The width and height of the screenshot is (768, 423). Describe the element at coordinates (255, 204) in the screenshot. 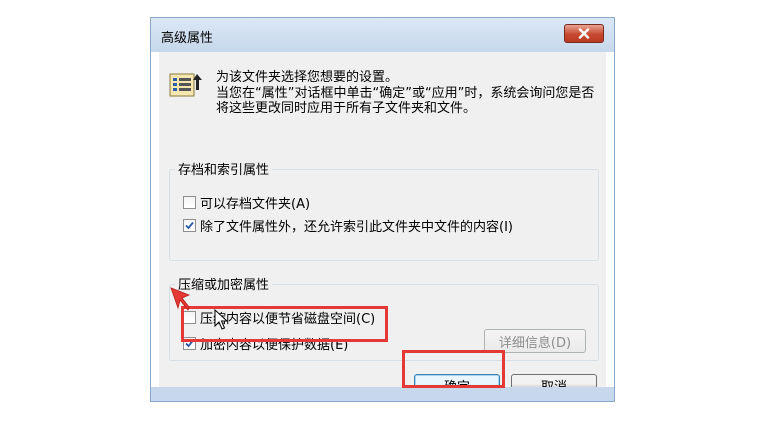

I see `archive-option-label: 可以存档文件夹(A)` at that location.